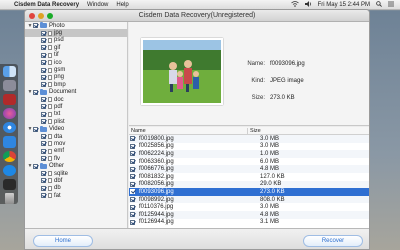 The image size is (400, 250). What do you see at coordinates (76, 99) in the screenshot?
I see `tree-item-doc: doc` at bounding box center [76, 99].